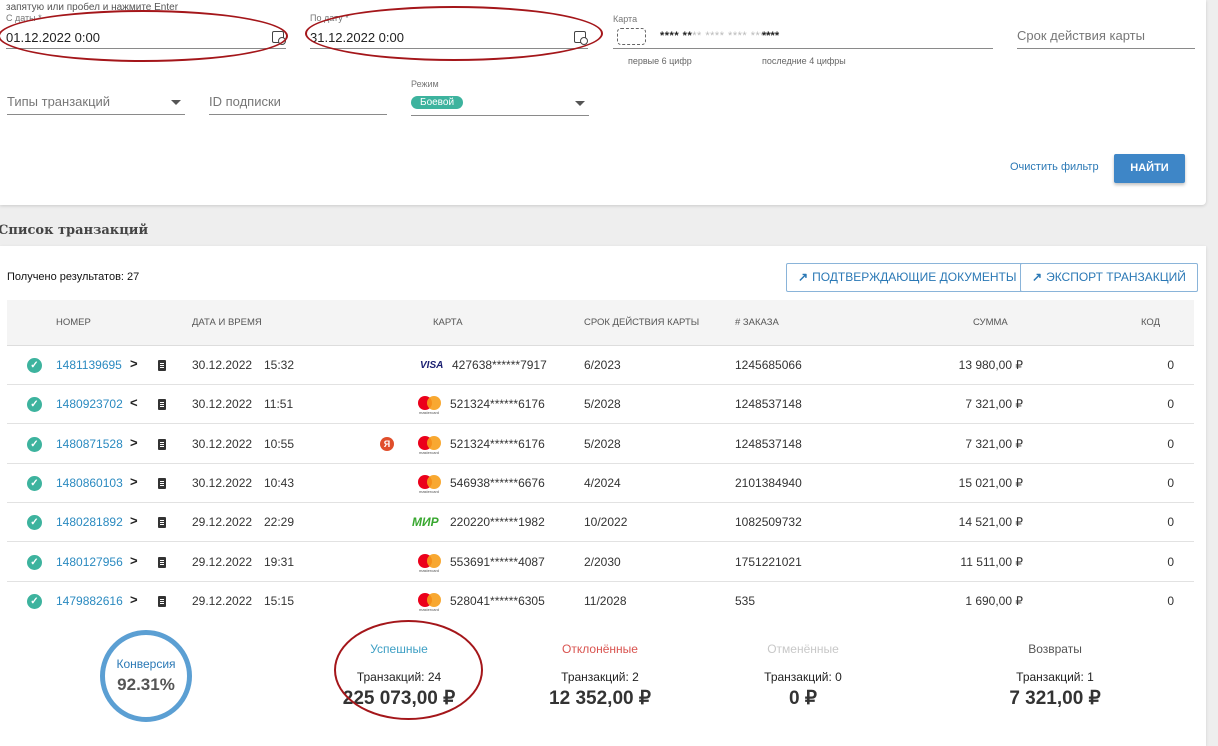  What do you see at coordinates (92, 7) in the screenshot?
I see `search-hint: запятую или пробел и нажмите Enter` at bounding box center [92, 7].